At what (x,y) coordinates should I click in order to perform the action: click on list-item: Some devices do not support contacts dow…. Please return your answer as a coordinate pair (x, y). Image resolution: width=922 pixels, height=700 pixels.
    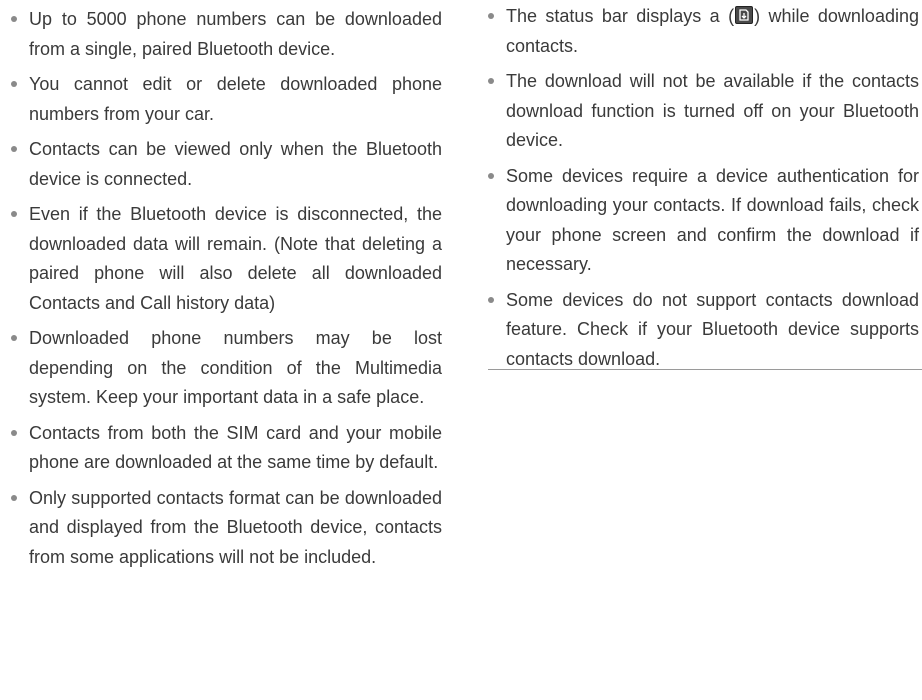
    Looking at the image, I should click on (703, 330).